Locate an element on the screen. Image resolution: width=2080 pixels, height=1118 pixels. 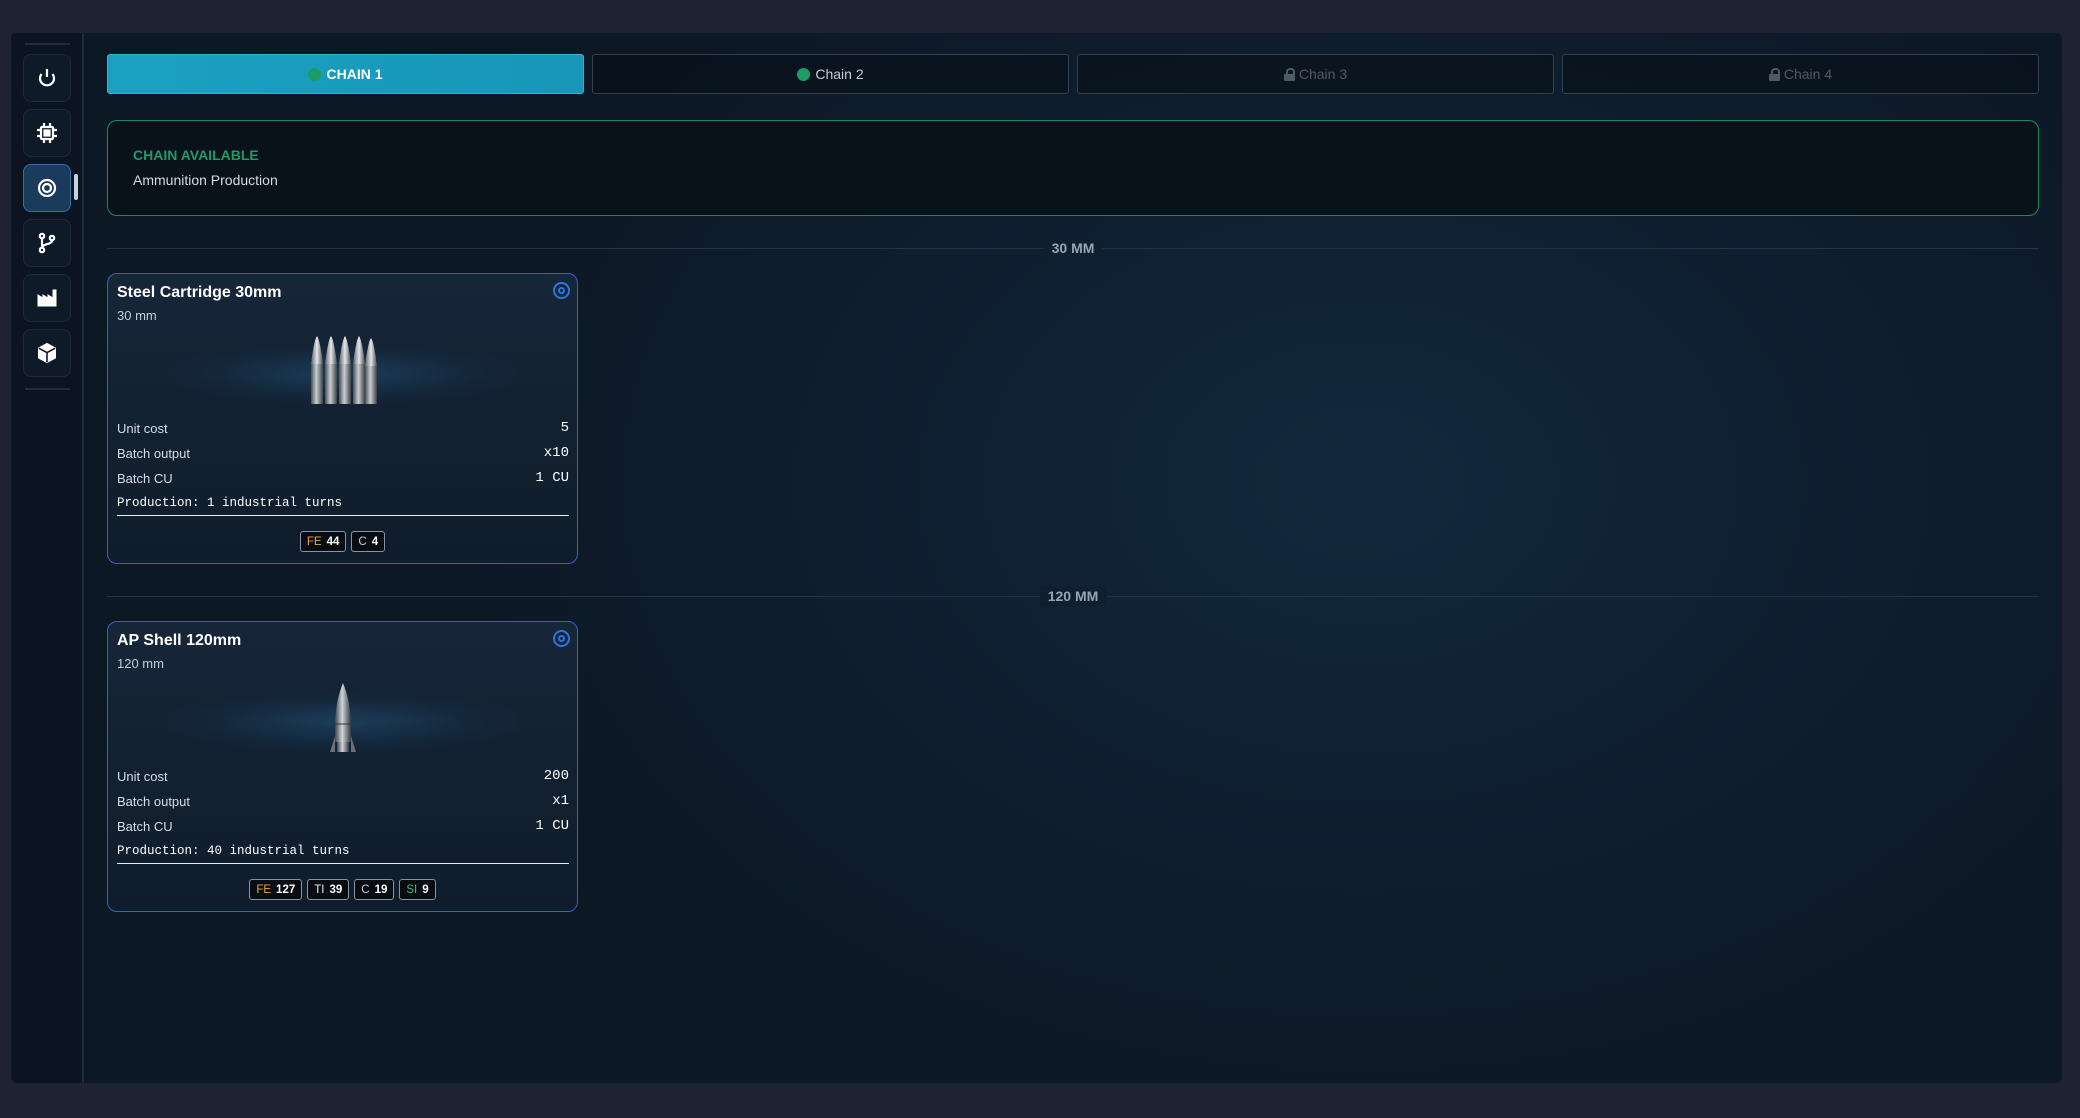
section-label: 120 MM is located at coordinates (1073, 596).